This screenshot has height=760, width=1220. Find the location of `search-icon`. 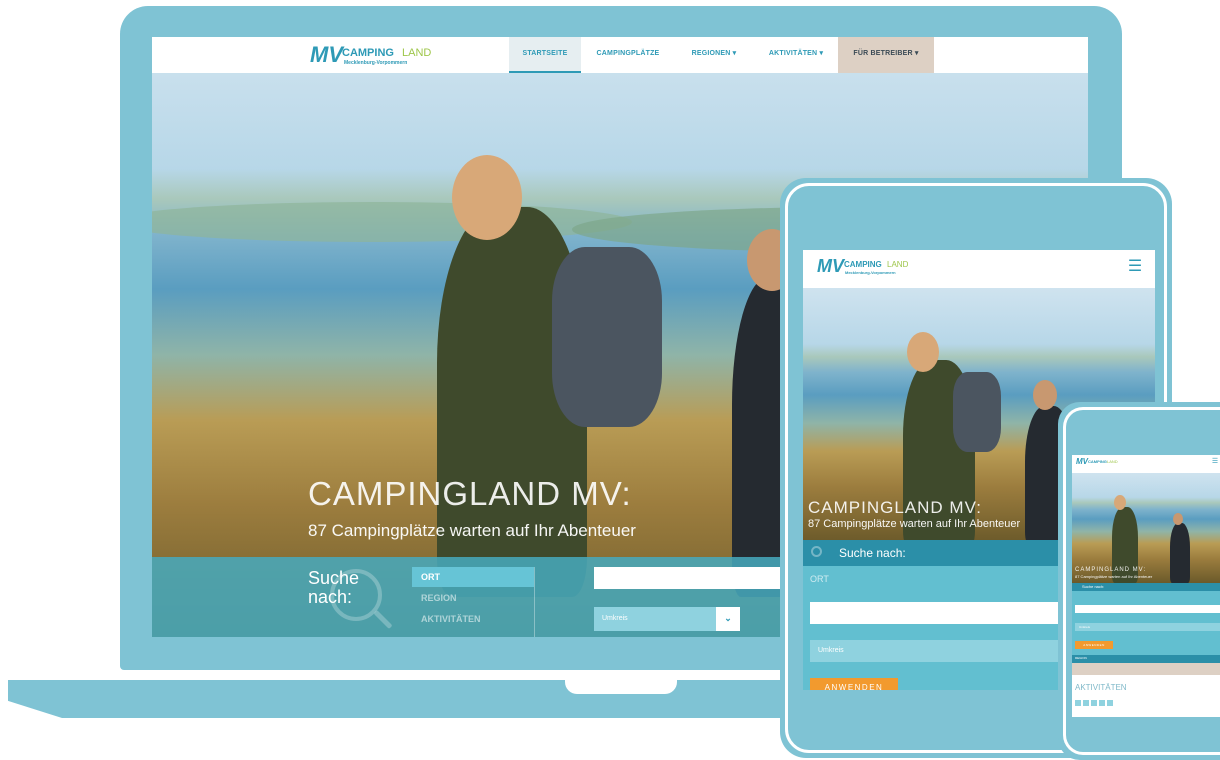

search-icon is located at coordinates (816, 551).